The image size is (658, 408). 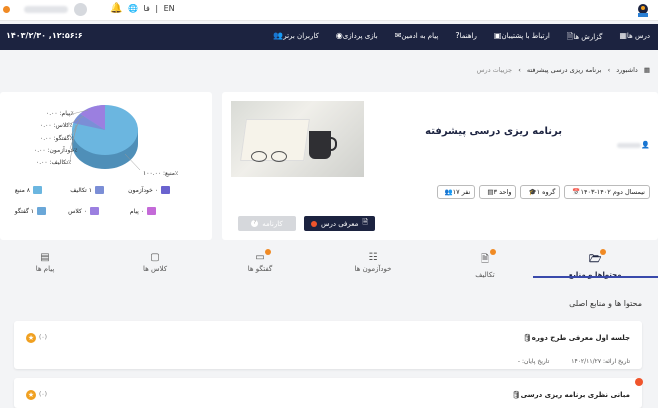 I want to click on class-icon: ▢, so click(x=155, y=257).